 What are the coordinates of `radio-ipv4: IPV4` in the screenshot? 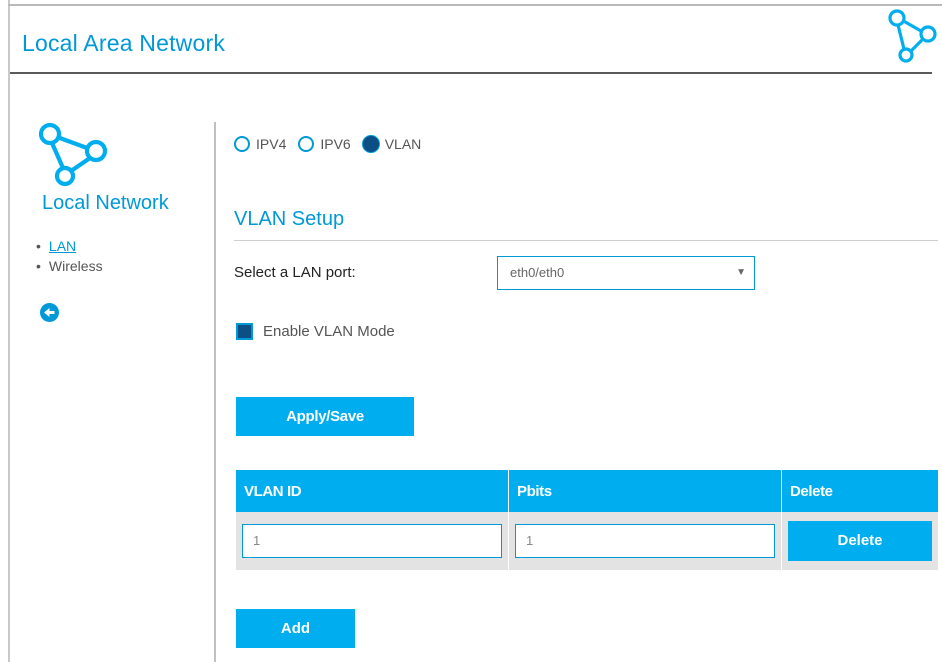 It's located at (260, 144).